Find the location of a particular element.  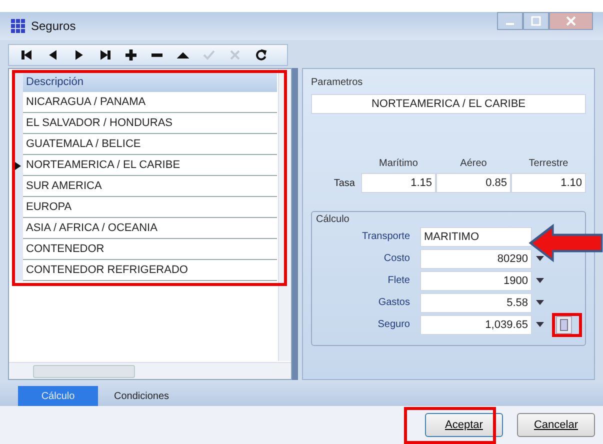

close-icon is located at coordinates (571, 21).